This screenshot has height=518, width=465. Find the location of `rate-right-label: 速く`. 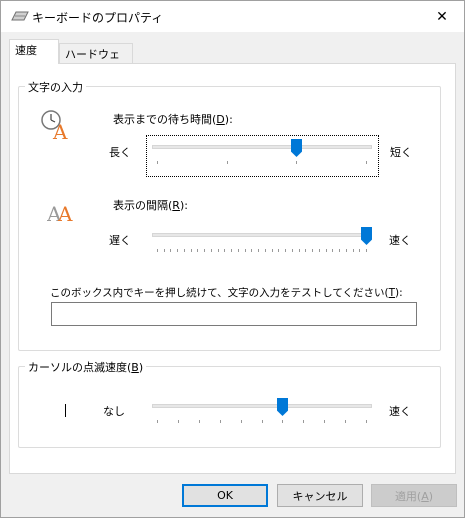

rate-right-label: 速く is located at coordinates (400, 240).